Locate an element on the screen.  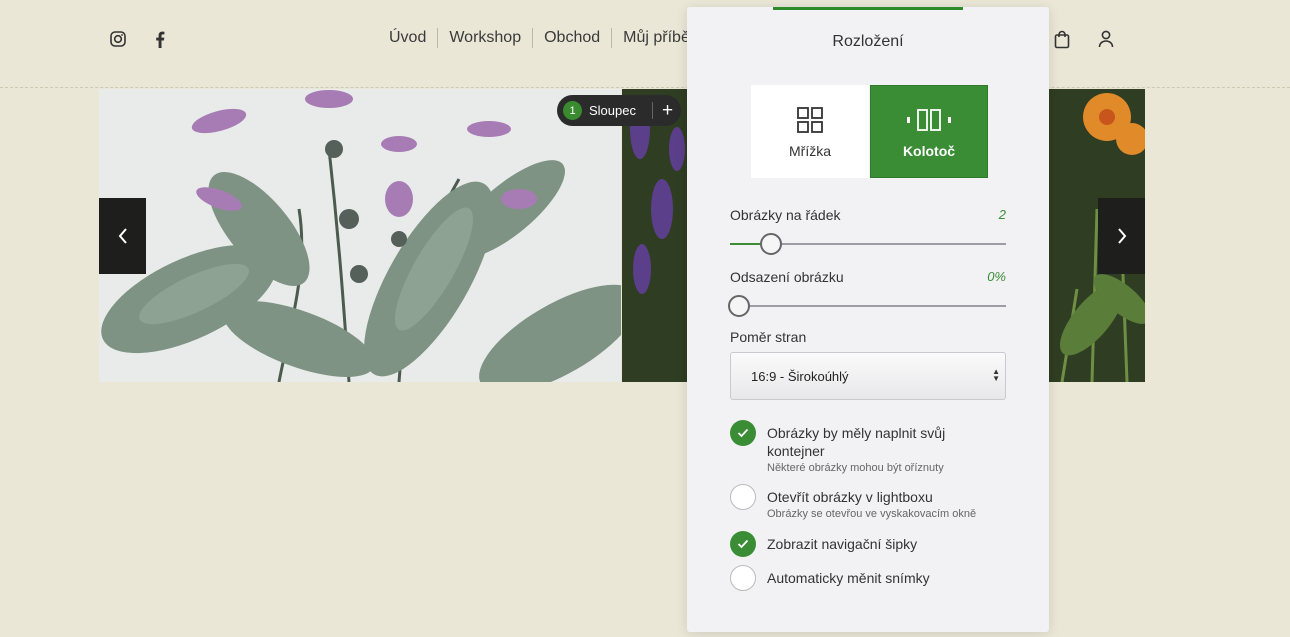
option-nav-arrows: Zobrazit navigační šipky is located at coordinates (868, 544).